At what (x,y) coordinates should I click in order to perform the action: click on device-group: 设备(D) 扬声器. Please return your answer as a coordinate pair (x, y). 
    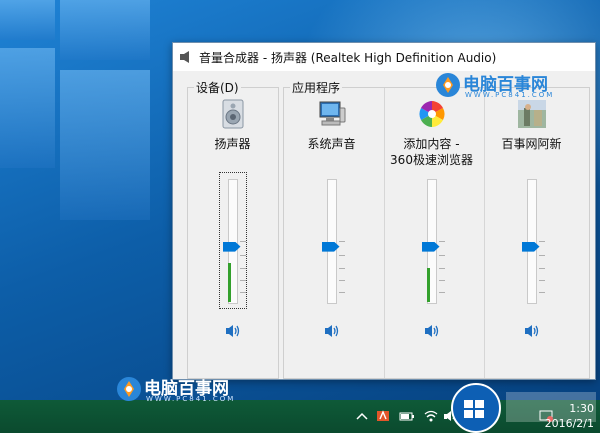
    Looking at the image, I should click on (232, 229).